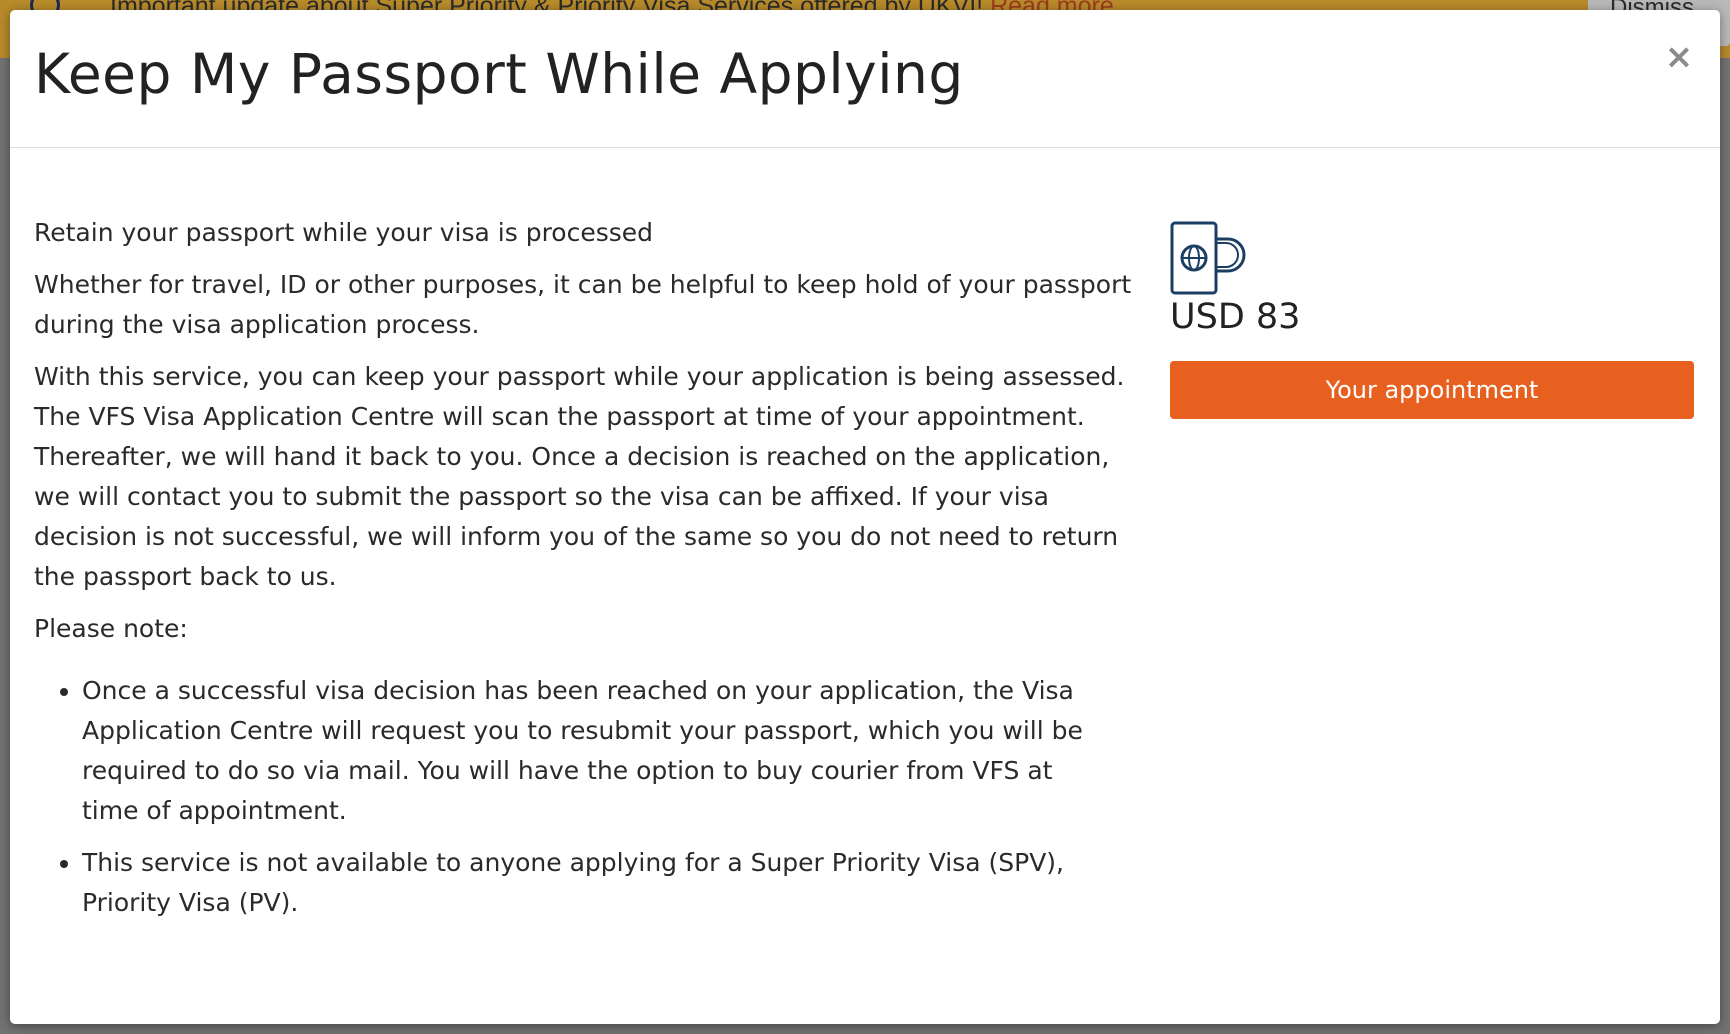 The width and height of the screenshot is (1730, 1034). What do you see at coordinates (499, 74) in the screenshot?
I see `modal-title: Keep My Passport While Applying` at bounding box center [499, 74].